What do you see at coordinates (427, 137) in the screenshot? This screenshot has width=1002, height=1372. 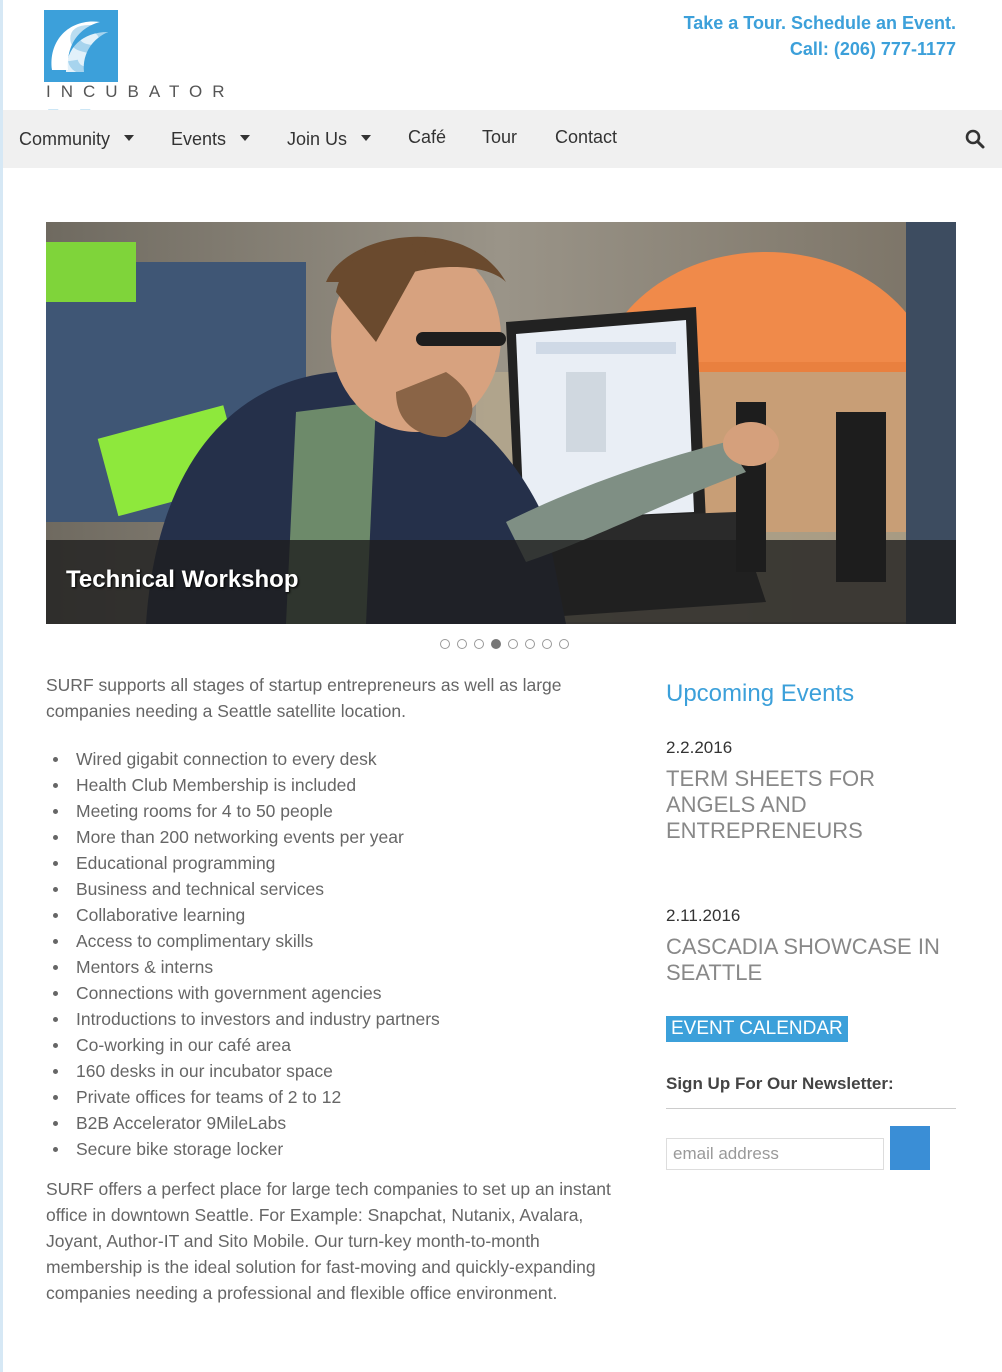 I see `nav-item-cafe: Café` at bounding box center [427, 137].